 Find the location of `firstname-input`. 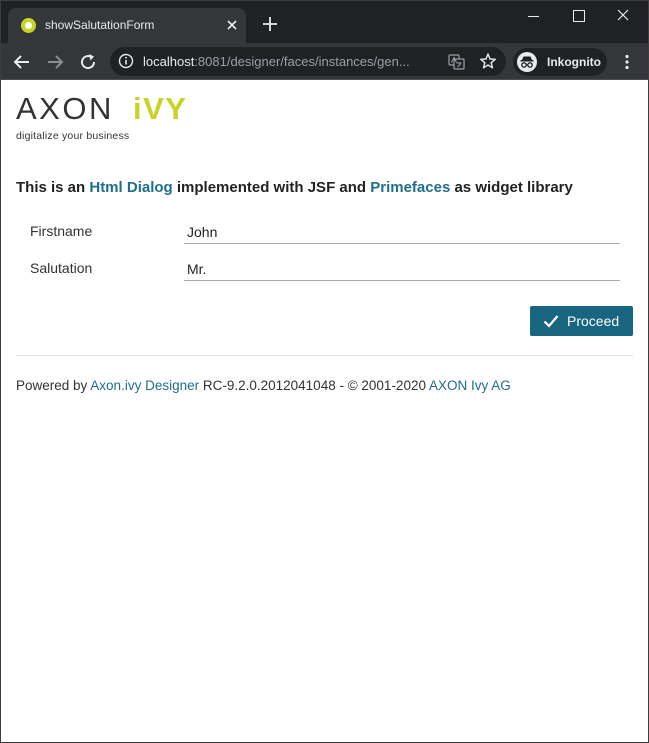

firstname-input is located at coordinates (402, 231).